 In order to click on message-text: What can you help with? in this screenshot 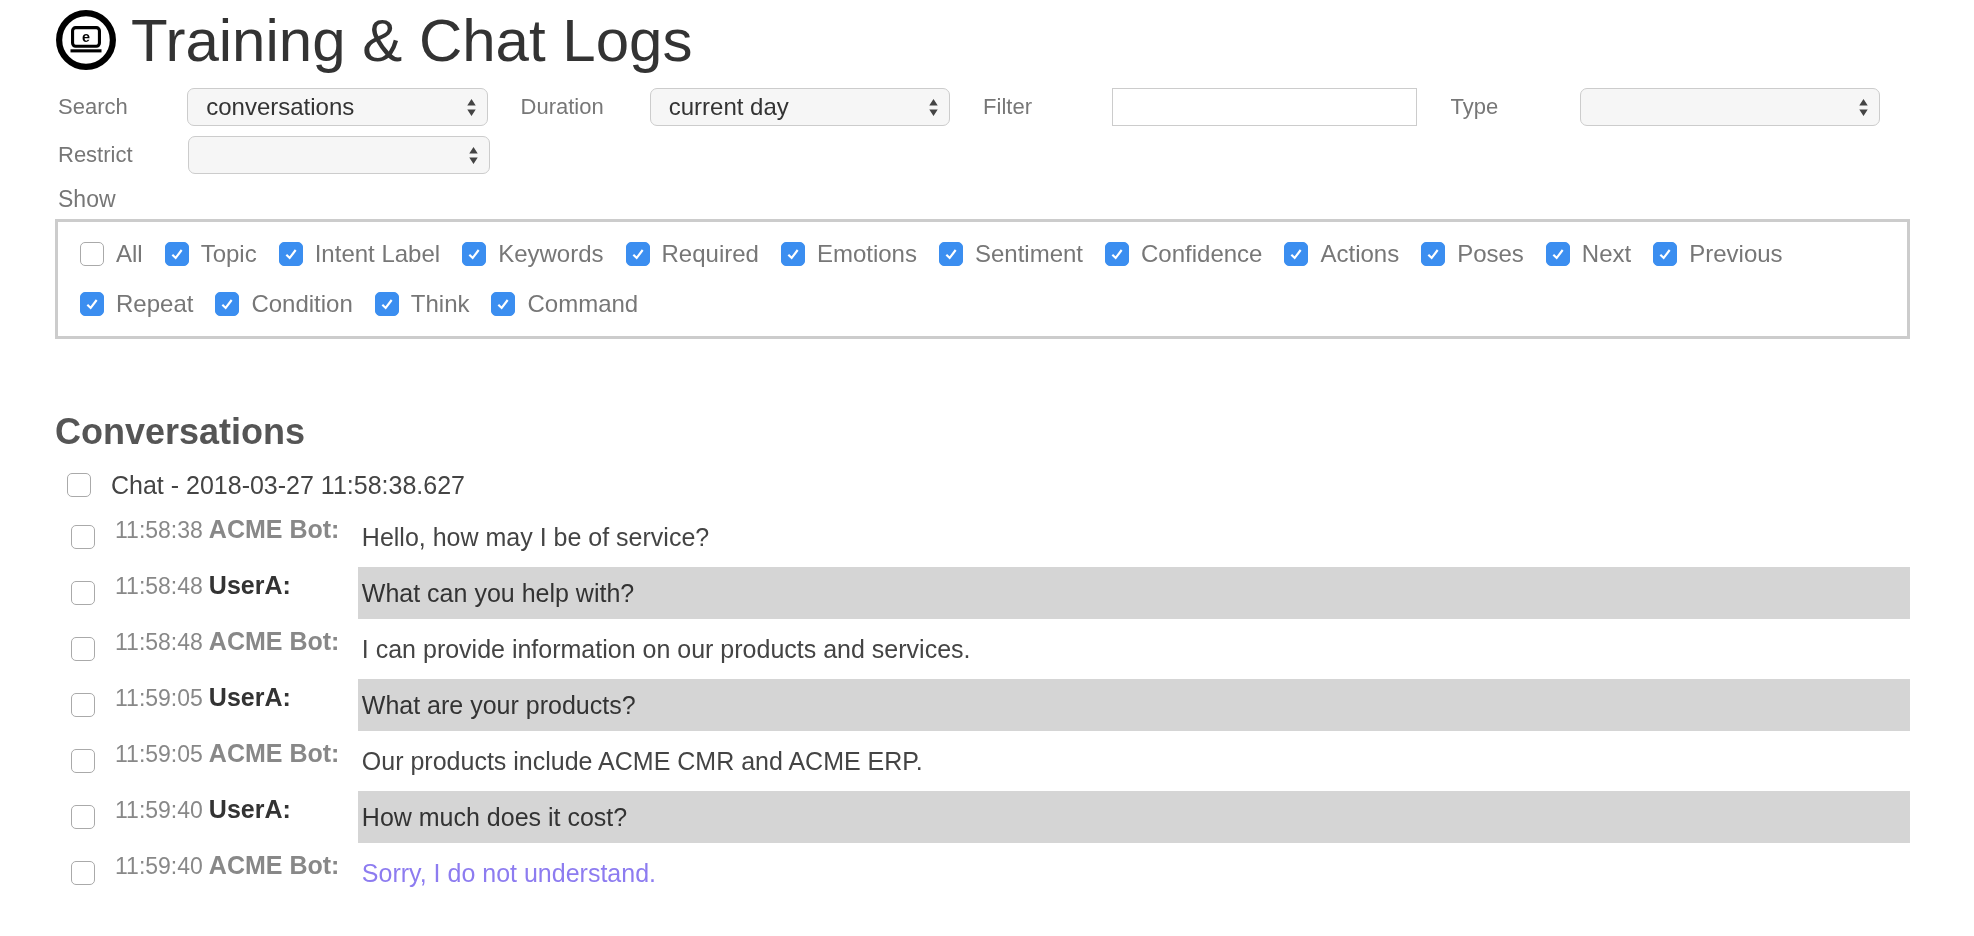, I will do `click(1133, 593)`.